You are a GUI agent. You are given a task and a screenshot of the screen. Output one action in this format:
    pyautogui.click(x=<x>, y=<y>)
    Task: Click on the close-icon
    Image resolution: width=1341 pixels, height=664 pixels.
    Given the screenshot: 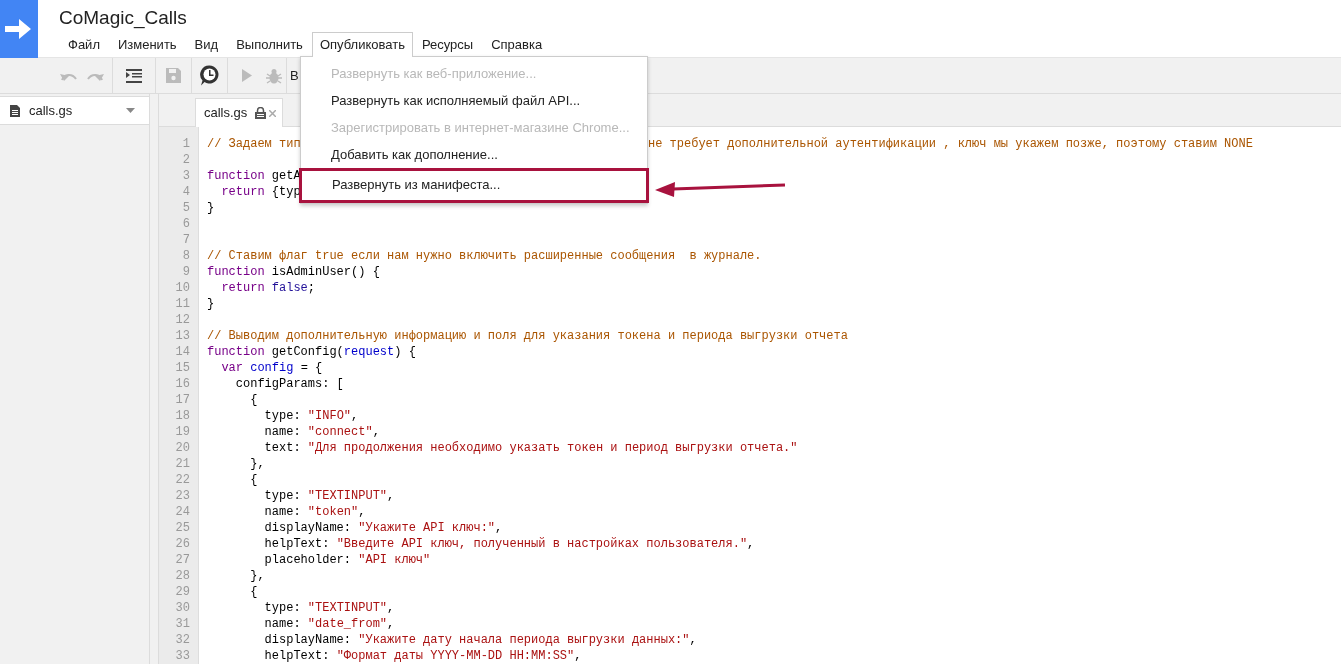 What is the action you would take?
    pyautogui.click(x=273, y=113)
    